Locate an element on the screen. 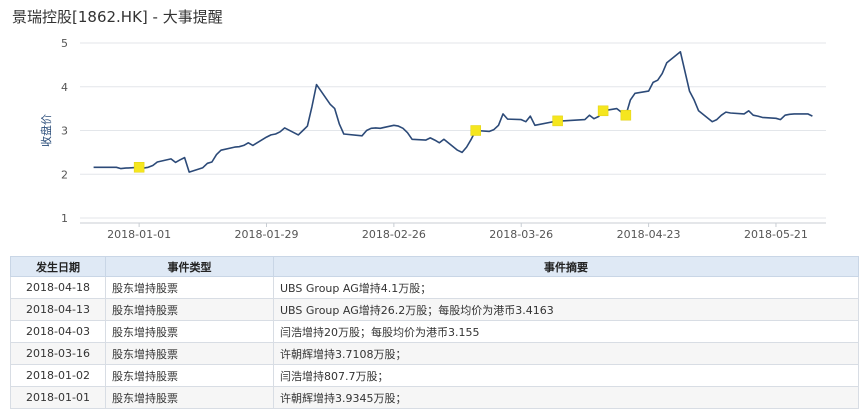 Image resolution: width=865 pixels, height=409 pixels. table-row: 2018-04-18 股东增持股票 UBS Group AG增持4.1万股； is located at coordinates (434, 287).